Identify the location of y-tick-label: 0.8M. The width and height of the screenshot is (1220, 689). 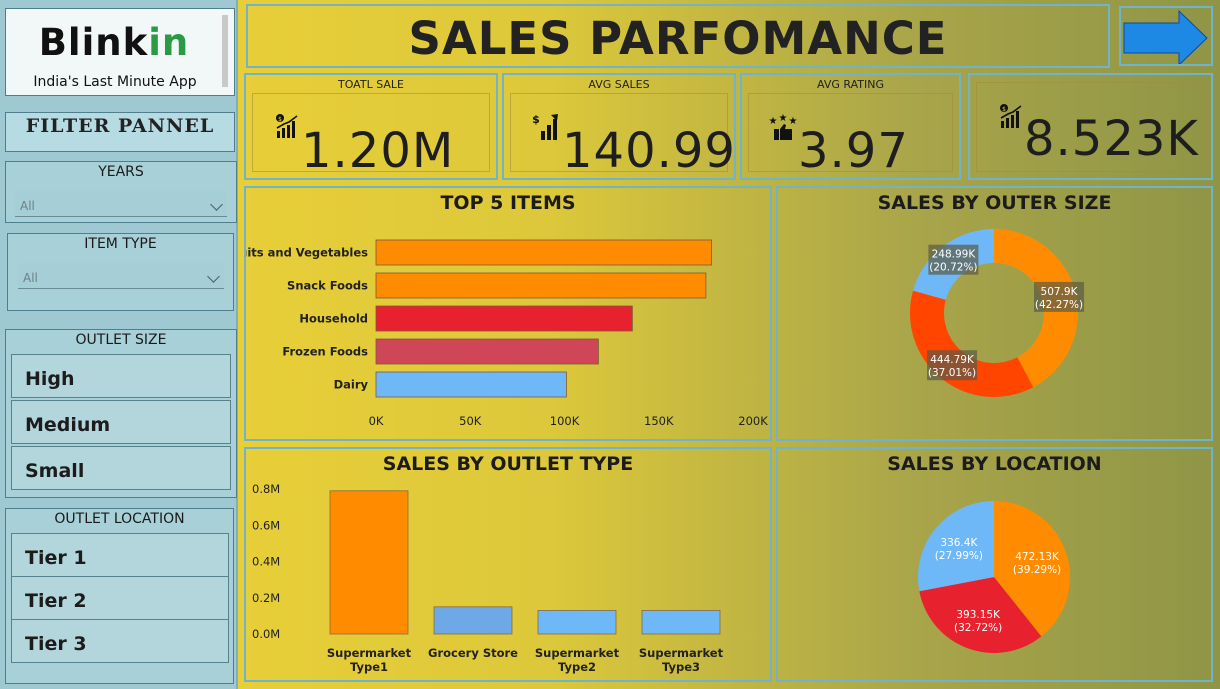
(266, 489).